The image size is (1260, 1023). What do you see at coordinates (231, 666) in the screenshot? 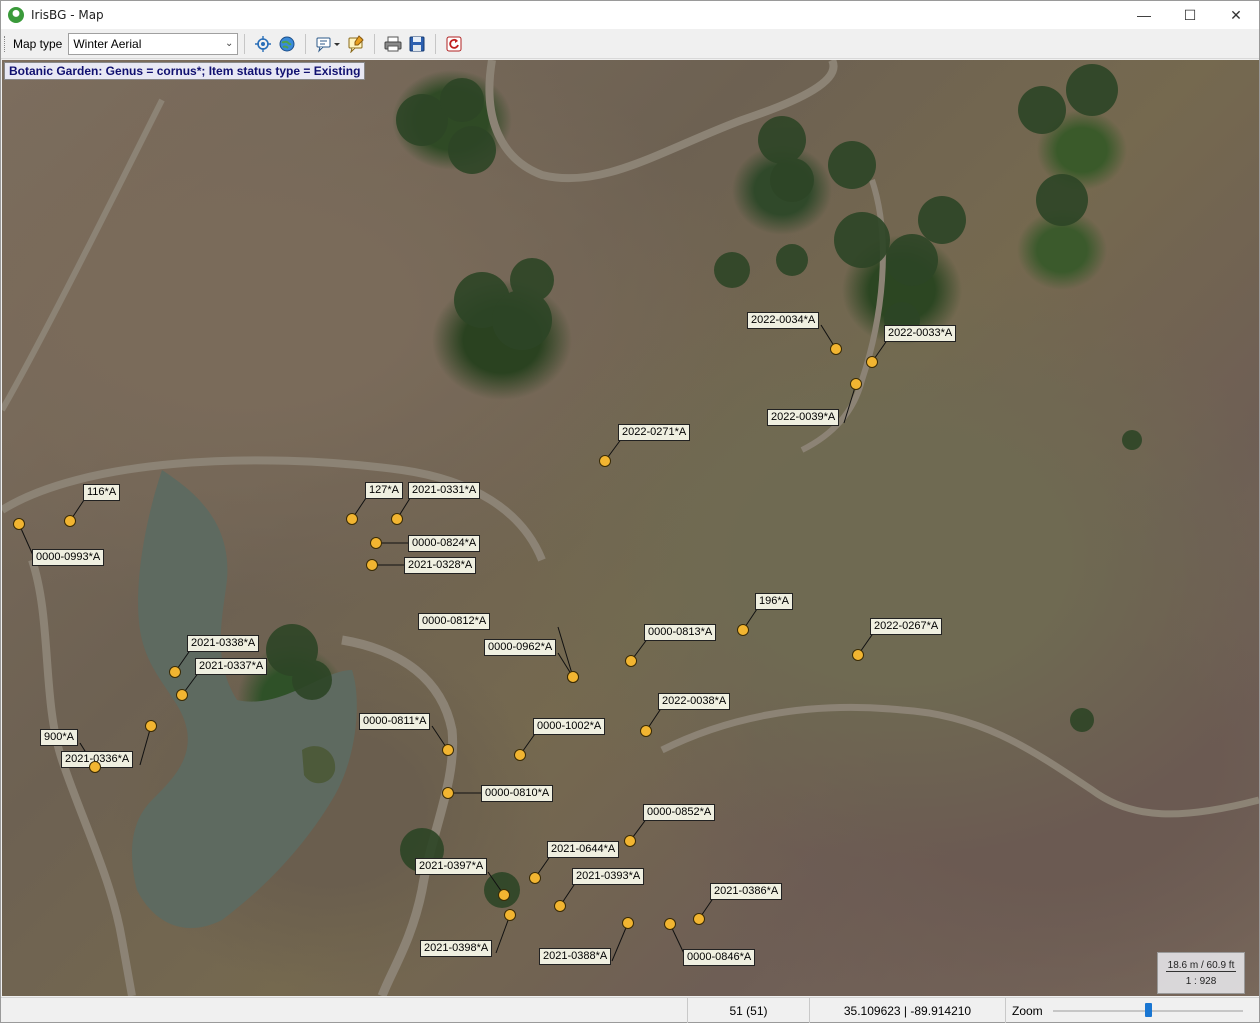
I see `plant-callout: 2021-0337*A` at bounding box center [231, 666].